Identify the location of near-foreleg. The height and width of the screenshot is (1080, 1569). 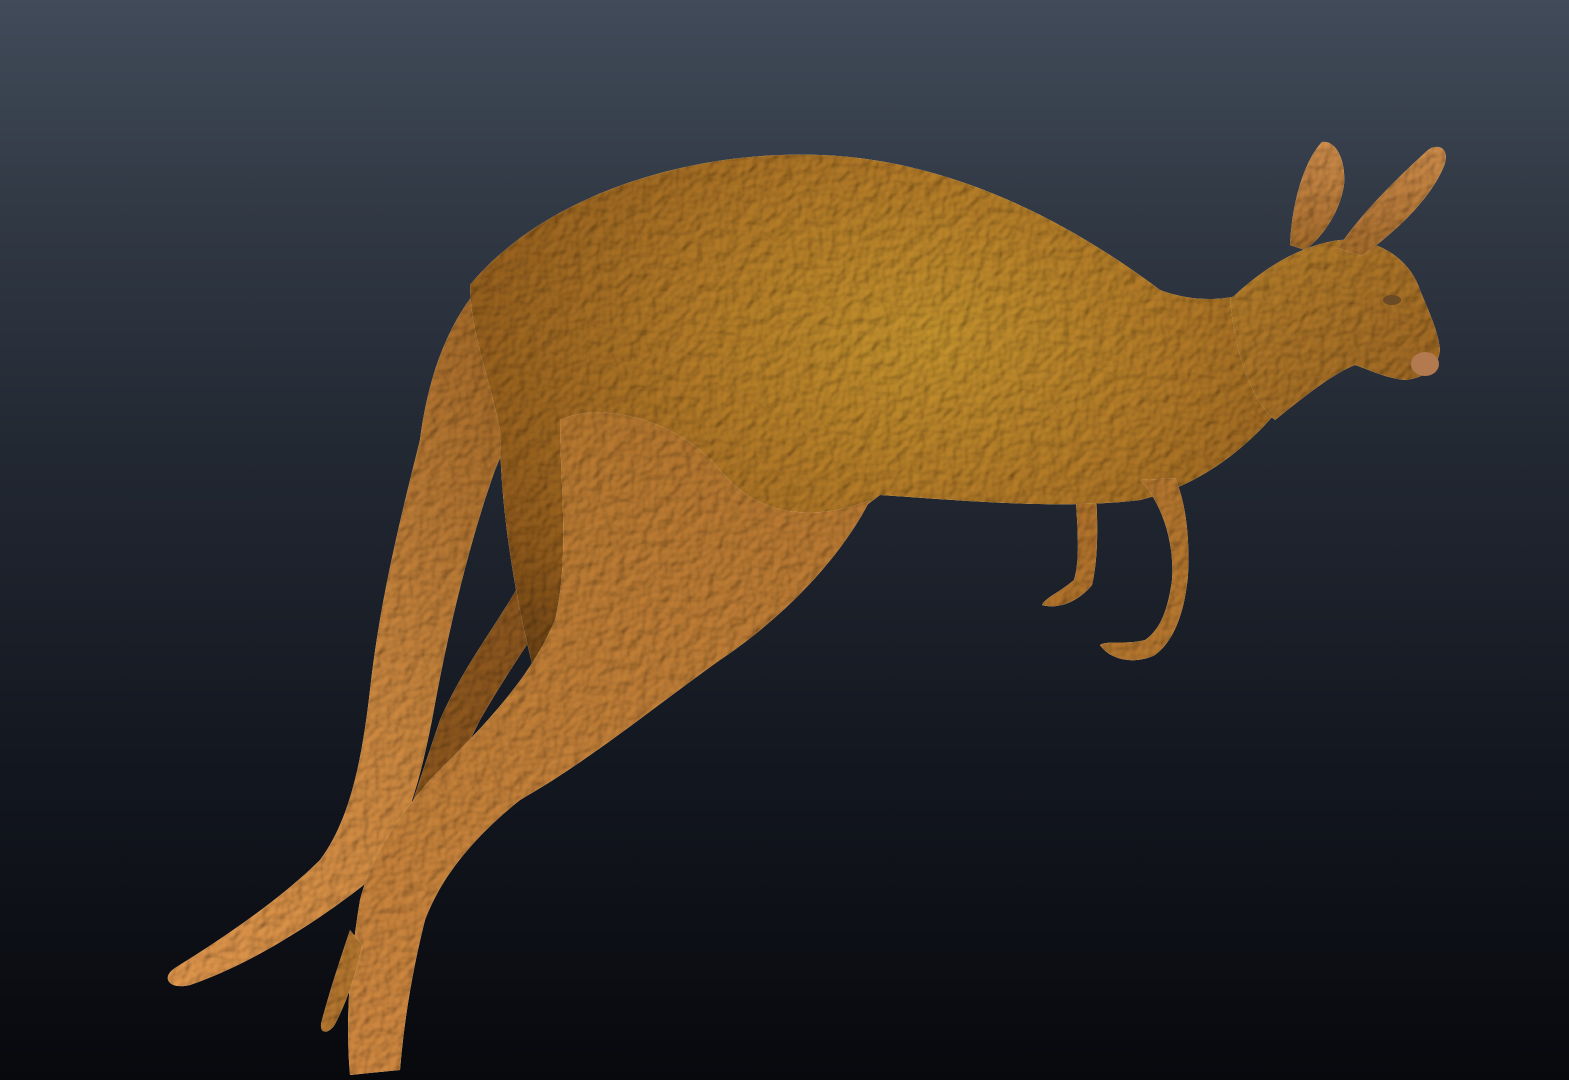
(1144, 569).